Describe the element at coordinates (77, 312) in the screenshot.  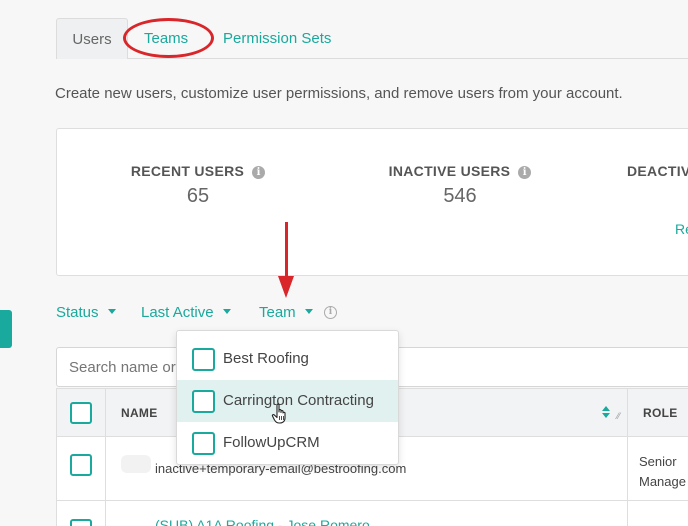
I see `filter-label: Status` at that location.